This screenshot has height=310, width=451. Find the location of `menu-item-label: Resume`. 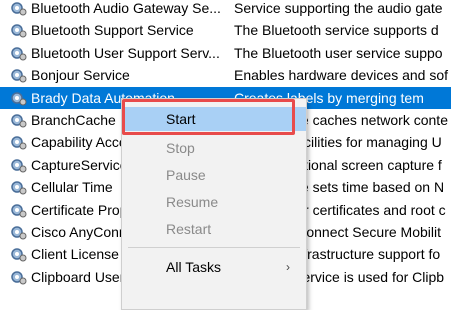

menu-item-label: Resume is located at coordinates (192, 202).